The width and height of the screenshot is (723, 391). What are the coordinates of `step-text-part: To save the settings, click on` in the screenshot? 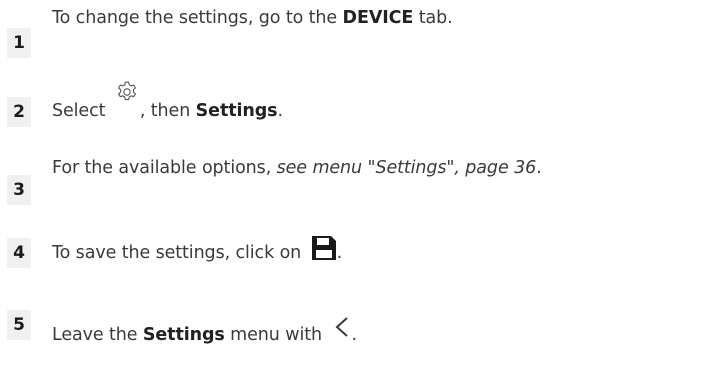 It's located at (179, 253).